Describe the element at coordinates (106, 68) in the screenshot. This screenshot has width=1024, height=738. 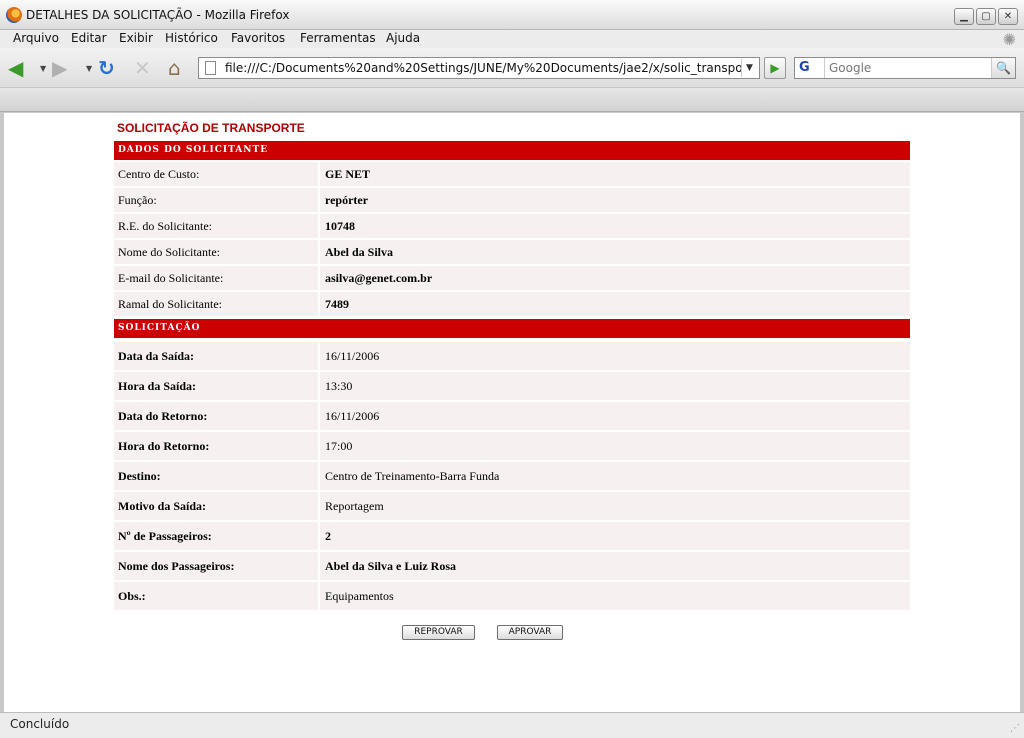
I see `reload-icon: ↻` at that location.